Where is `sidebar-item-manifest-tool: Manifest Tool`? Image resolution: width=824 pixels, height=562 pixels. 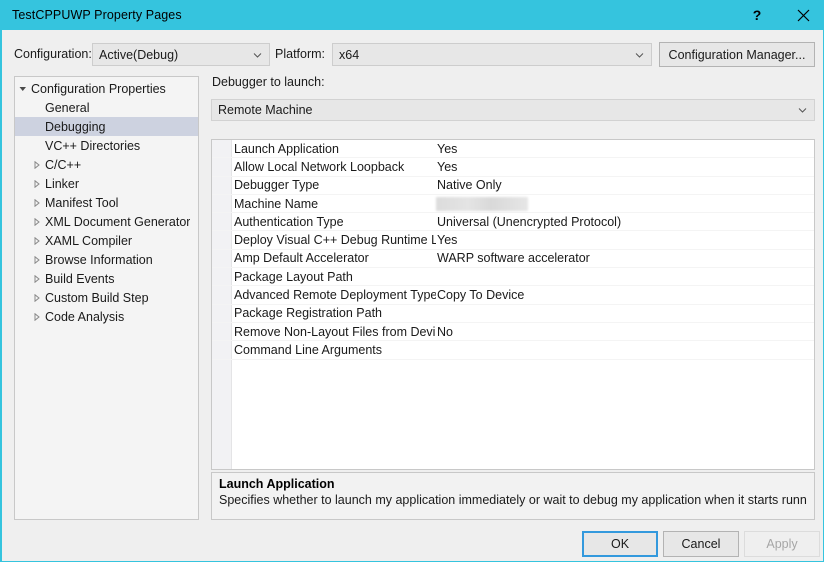 sidebar-item-manifest-tool: Manifest Tool is located at coordinates (106, 202).